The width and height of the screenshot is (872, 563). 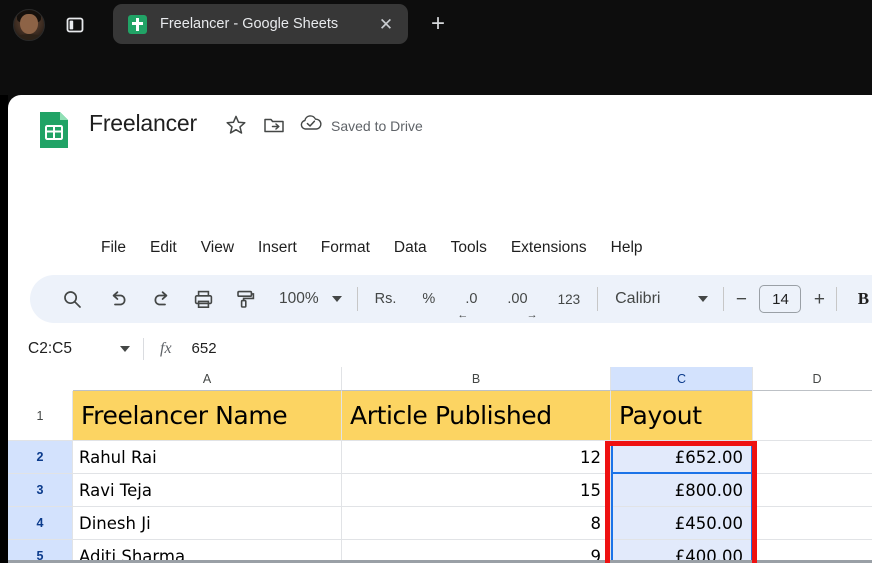 What do you see at coordinates (4, 329) in the screenshot?
I see `window-left-edge` at bounding box center [4, 329].